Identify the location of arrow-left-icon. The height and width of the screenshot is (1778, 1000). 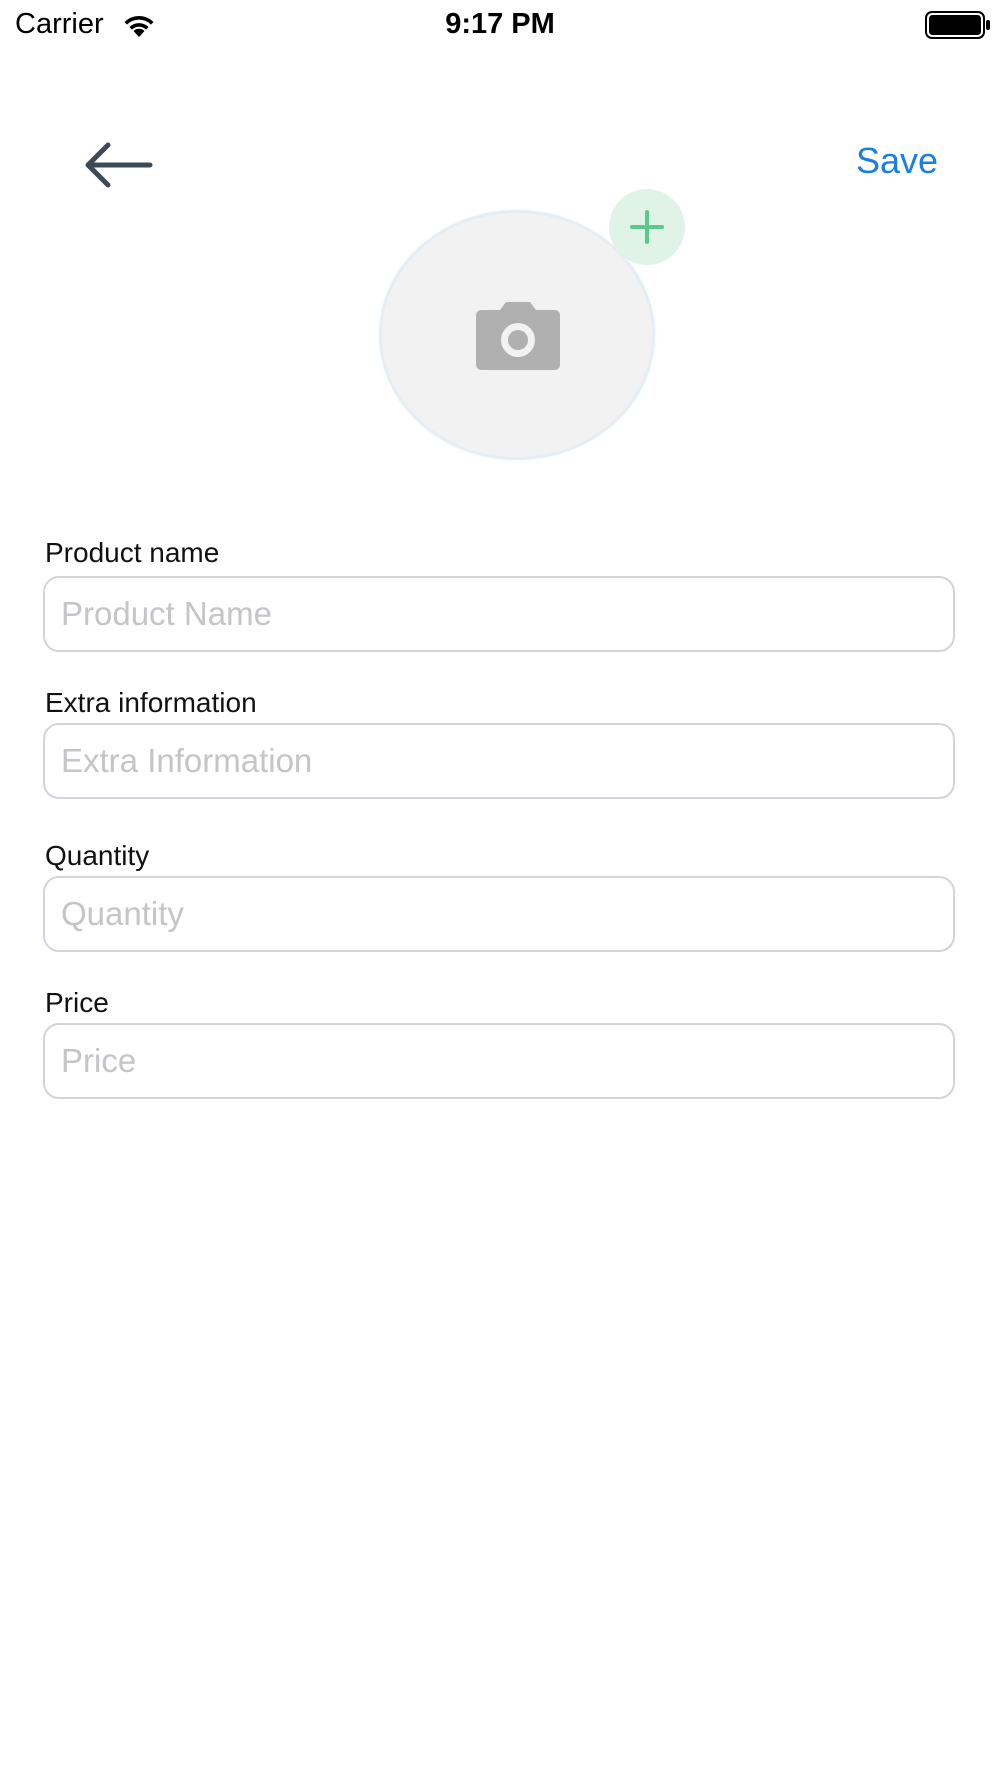
(119, 165).